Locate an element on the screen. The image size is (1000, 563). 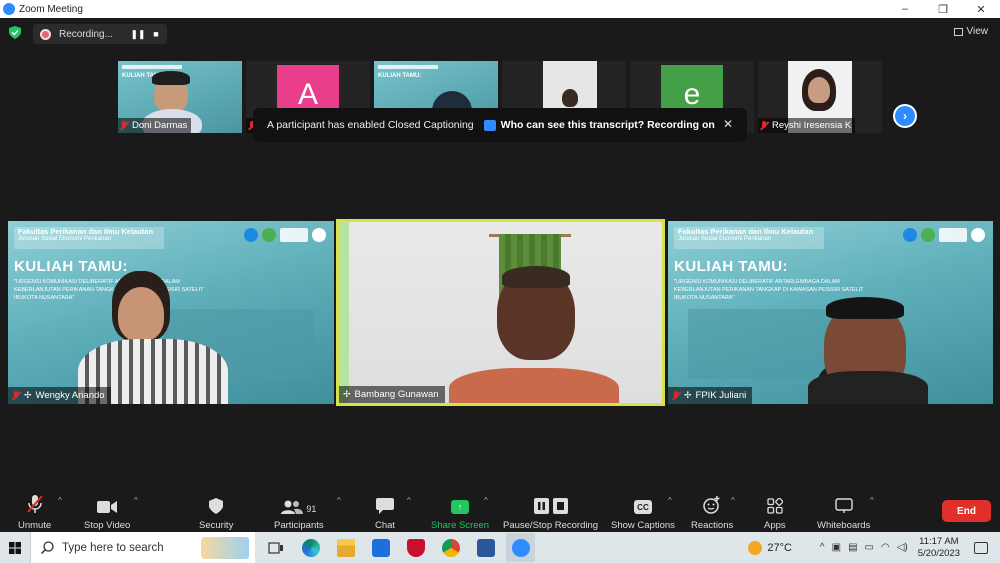
unmute-button: Unmute is located at coordinates (34, 512).